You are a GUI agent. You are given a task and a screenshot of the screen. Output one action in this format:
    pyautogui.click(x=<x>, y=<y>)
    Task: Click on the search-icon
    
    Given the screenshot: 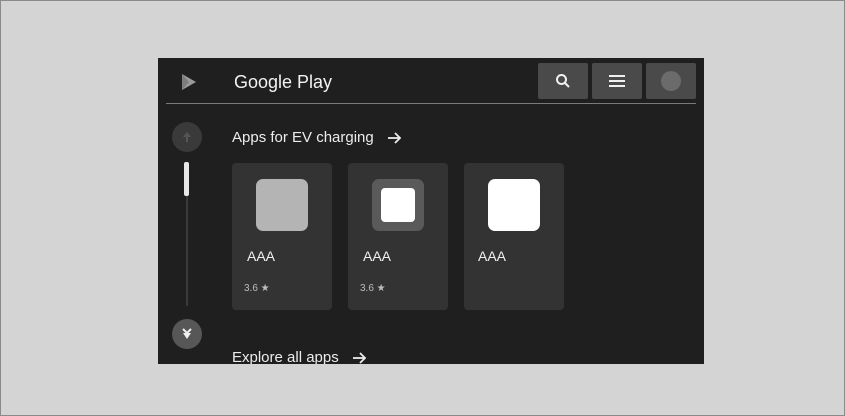 What is the action you would take?
    pyautogui.click(x=563, y=81)
    